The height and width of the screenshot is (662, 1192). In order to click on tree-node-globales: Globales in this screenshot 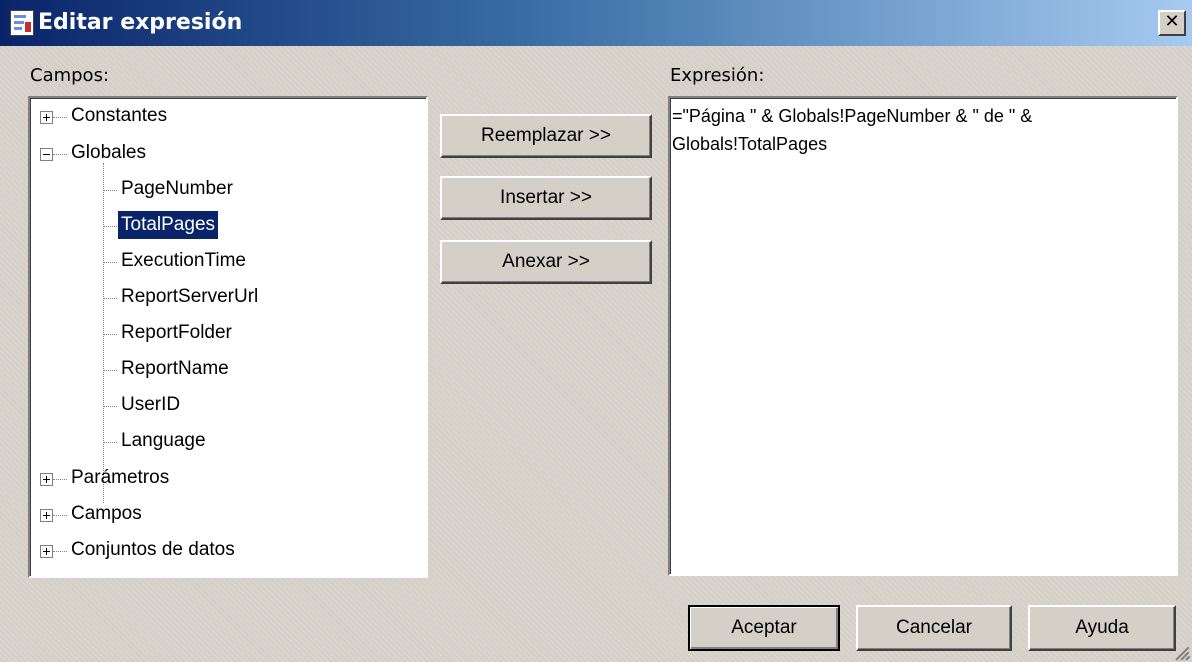, I will do `click(108, 153)`.